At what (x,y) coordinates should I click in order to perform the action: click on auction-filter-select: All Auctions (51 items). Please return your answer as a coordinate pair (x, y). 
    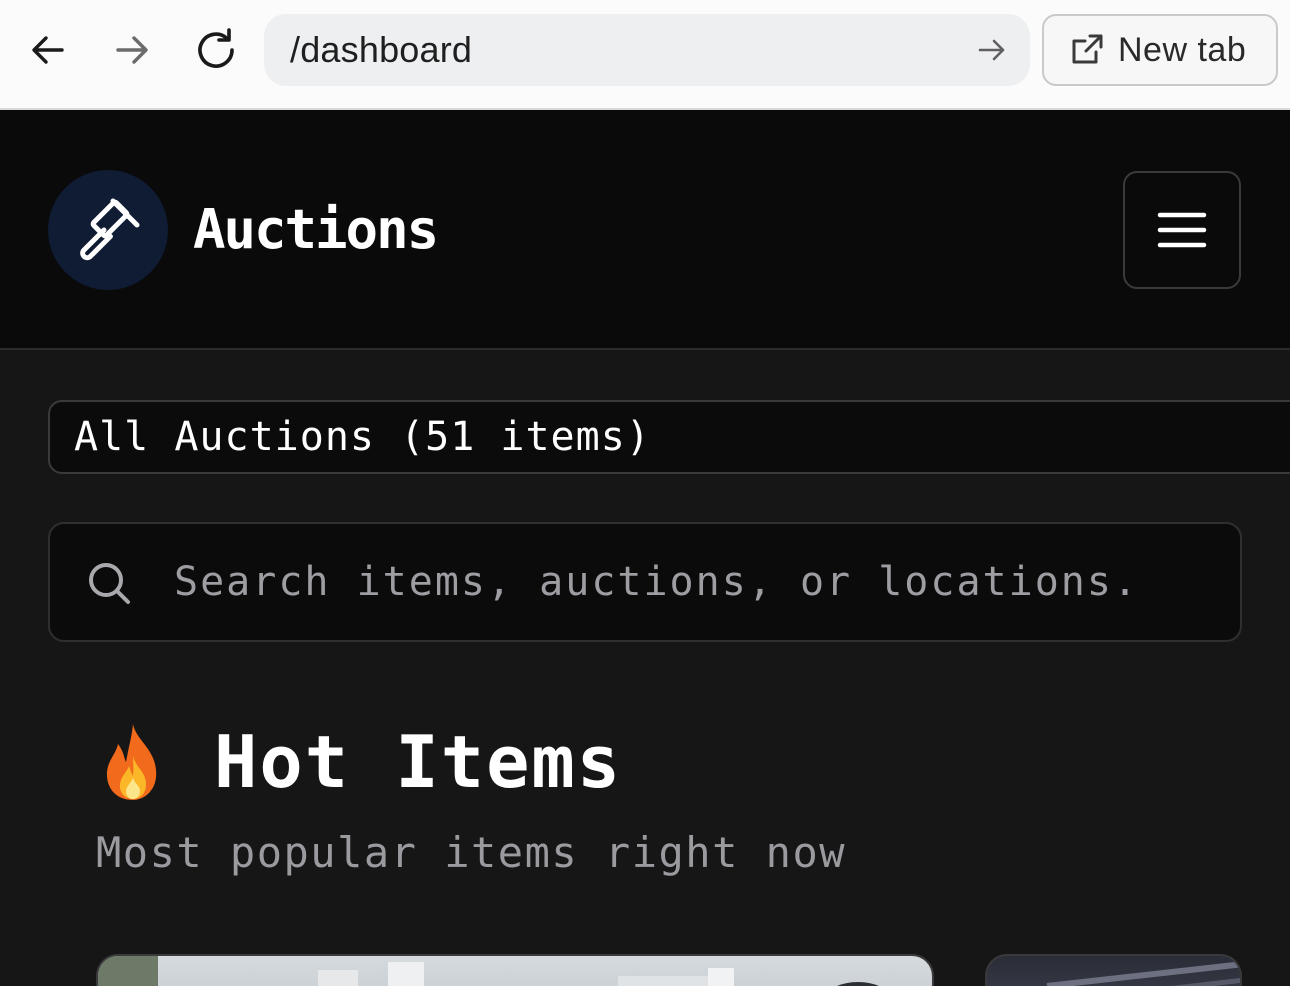
    Looking at the image, I should click on (669, 437).